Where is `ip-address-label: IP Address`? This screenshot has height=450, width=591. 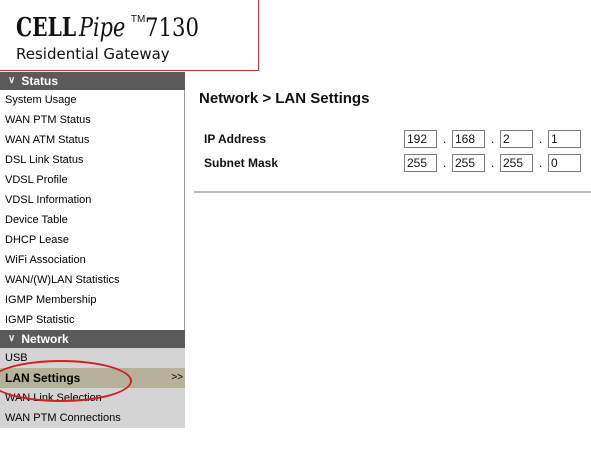 ip-address-label: IP Address is located at coordinates (235, 139).